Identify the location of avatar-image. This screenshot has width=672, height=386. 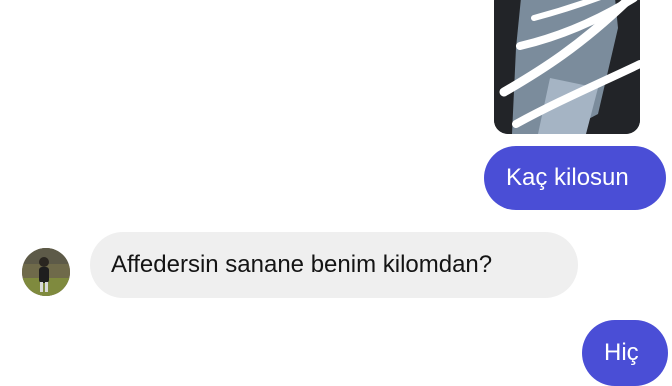
(46, 272).